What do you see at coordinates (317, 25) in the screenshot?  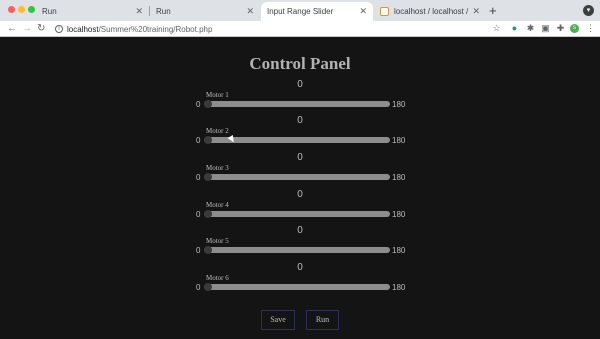 I see `tab-input-range-slider: Input Range Slider ✕` at bounding box center [317, 25].